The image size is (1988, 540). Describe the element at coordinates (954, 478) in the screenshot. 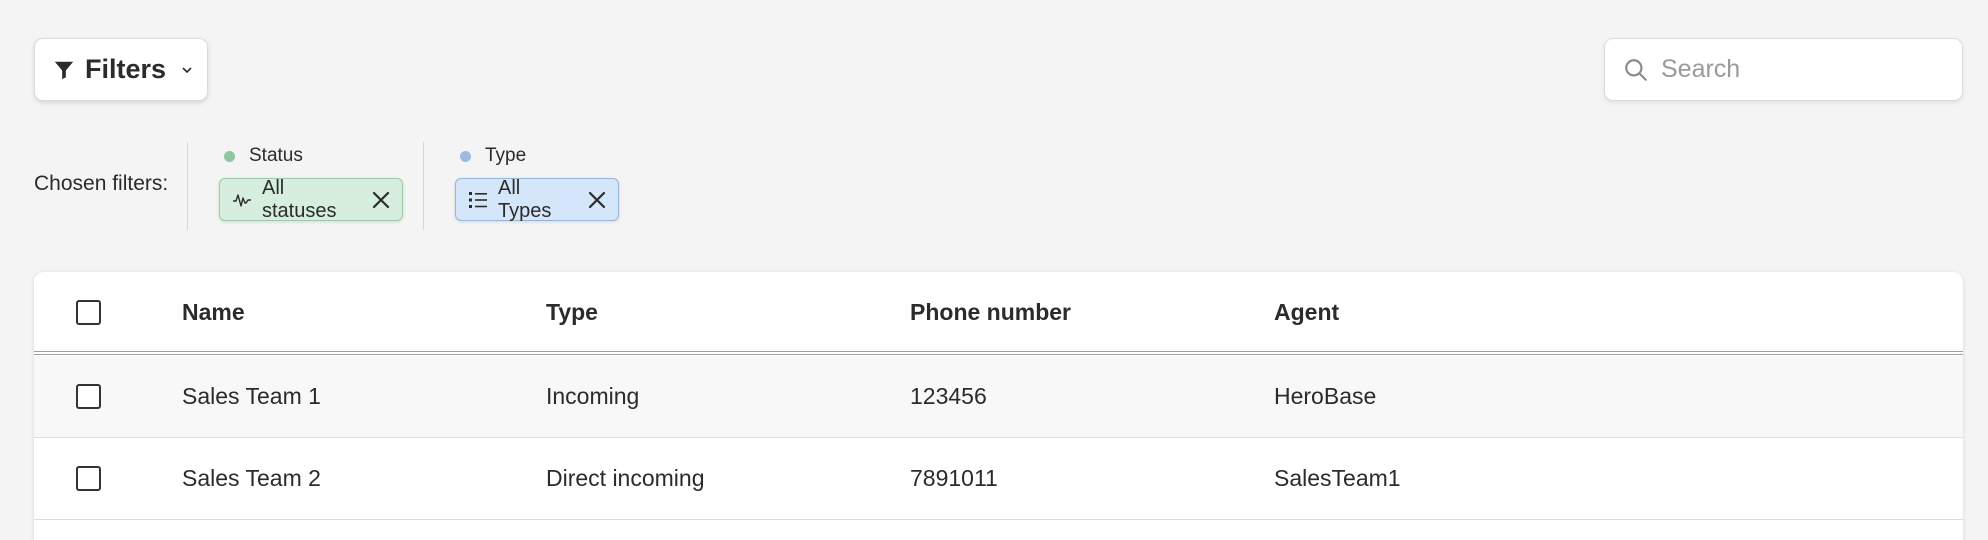

I see `cell-phone: 7891011` at that location.